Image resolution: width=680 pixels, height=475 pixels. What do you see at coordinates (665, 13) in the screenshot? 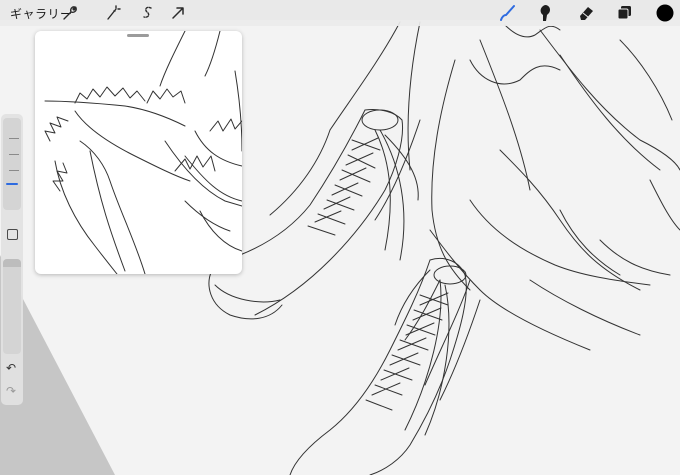
I see `color-swatch` at bounding box center [665, 13].